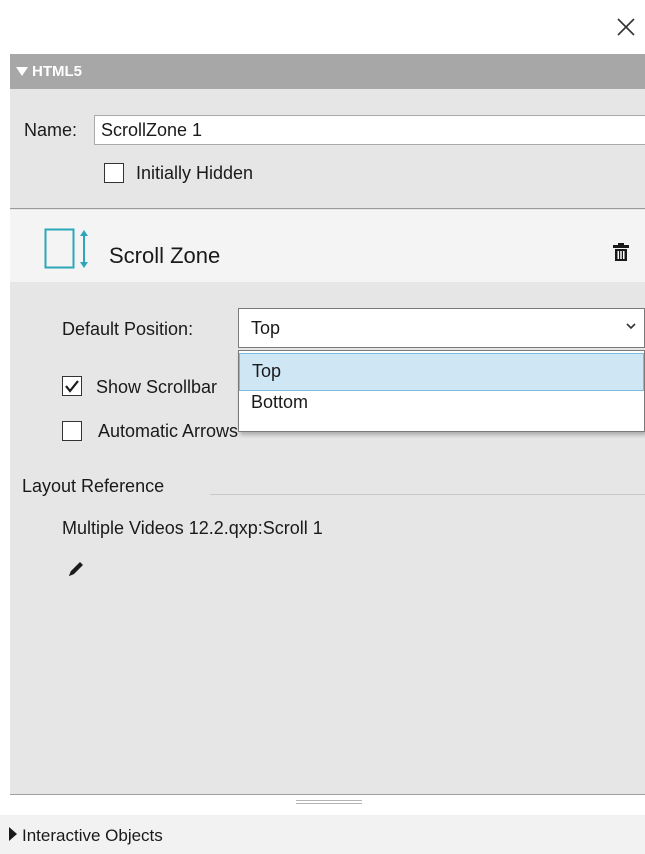 The width and height of the screenshot is (645, 854). What do you see at coordinates (72, 431) in the screenshot?
I see `automatic-arrows-checkbox` at bounding box center [72, 431].